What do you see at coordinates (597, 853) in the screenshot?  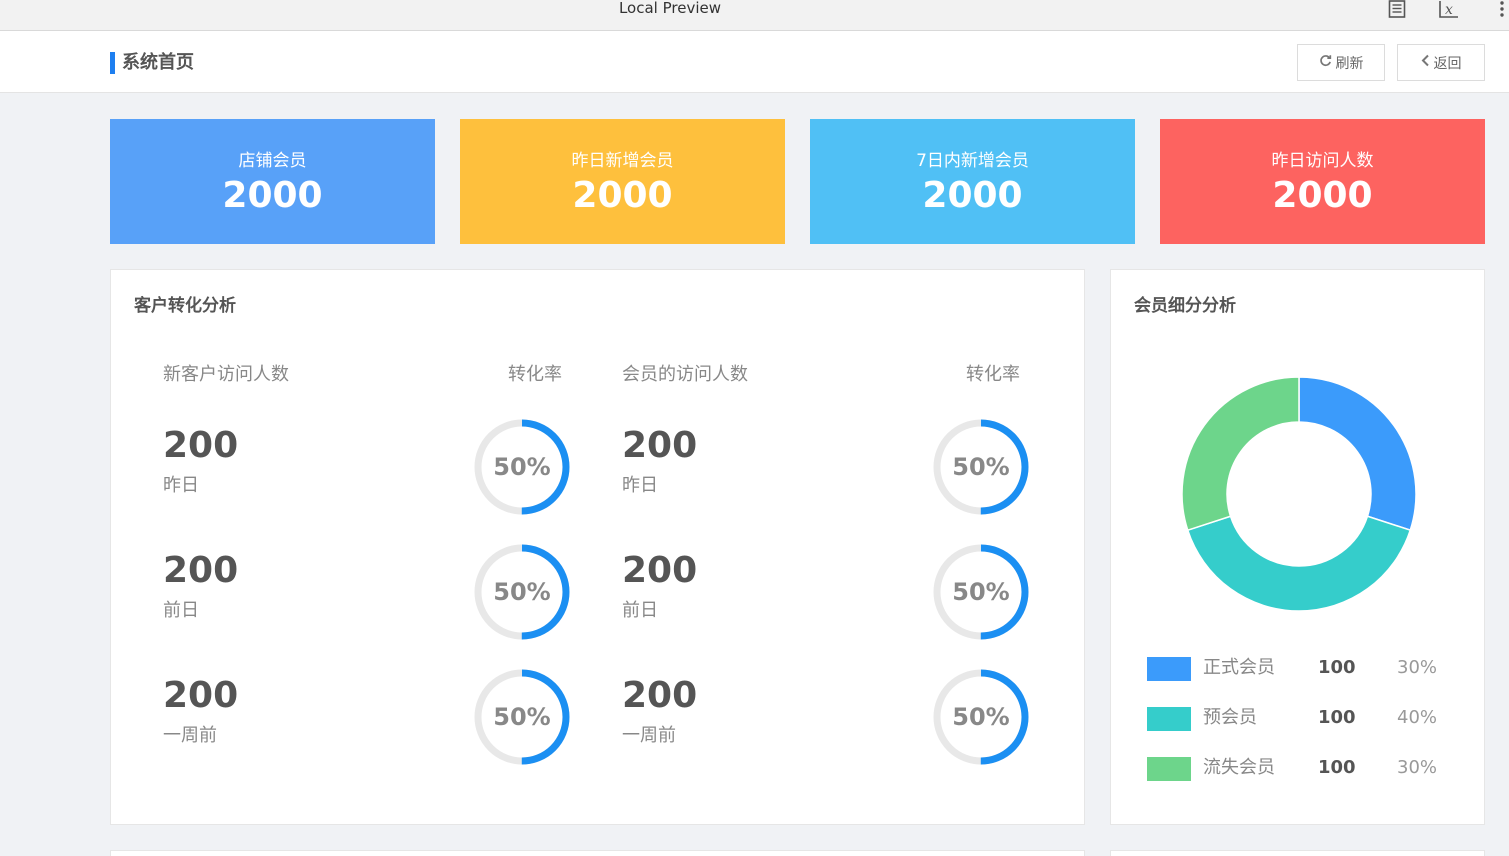 I see `next-panel-left` at bounding box center [597, 853].